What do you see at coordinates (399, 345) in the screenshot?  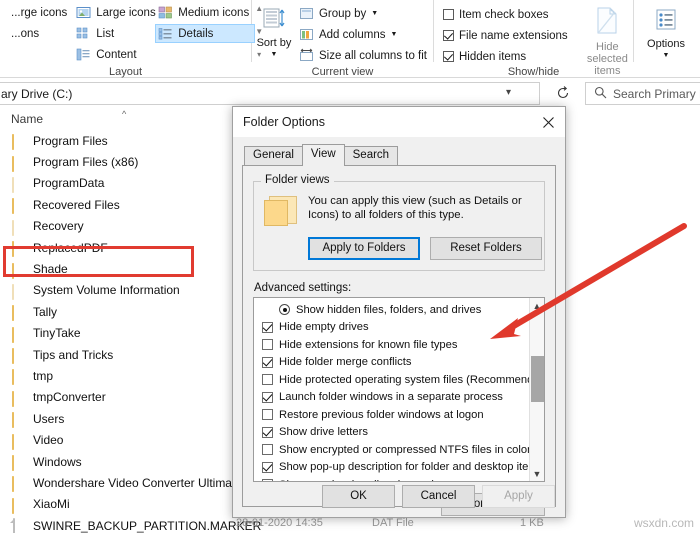 I see `advanced-setting-row: Hide extensions for known file types` at bounding box center [399, 345].